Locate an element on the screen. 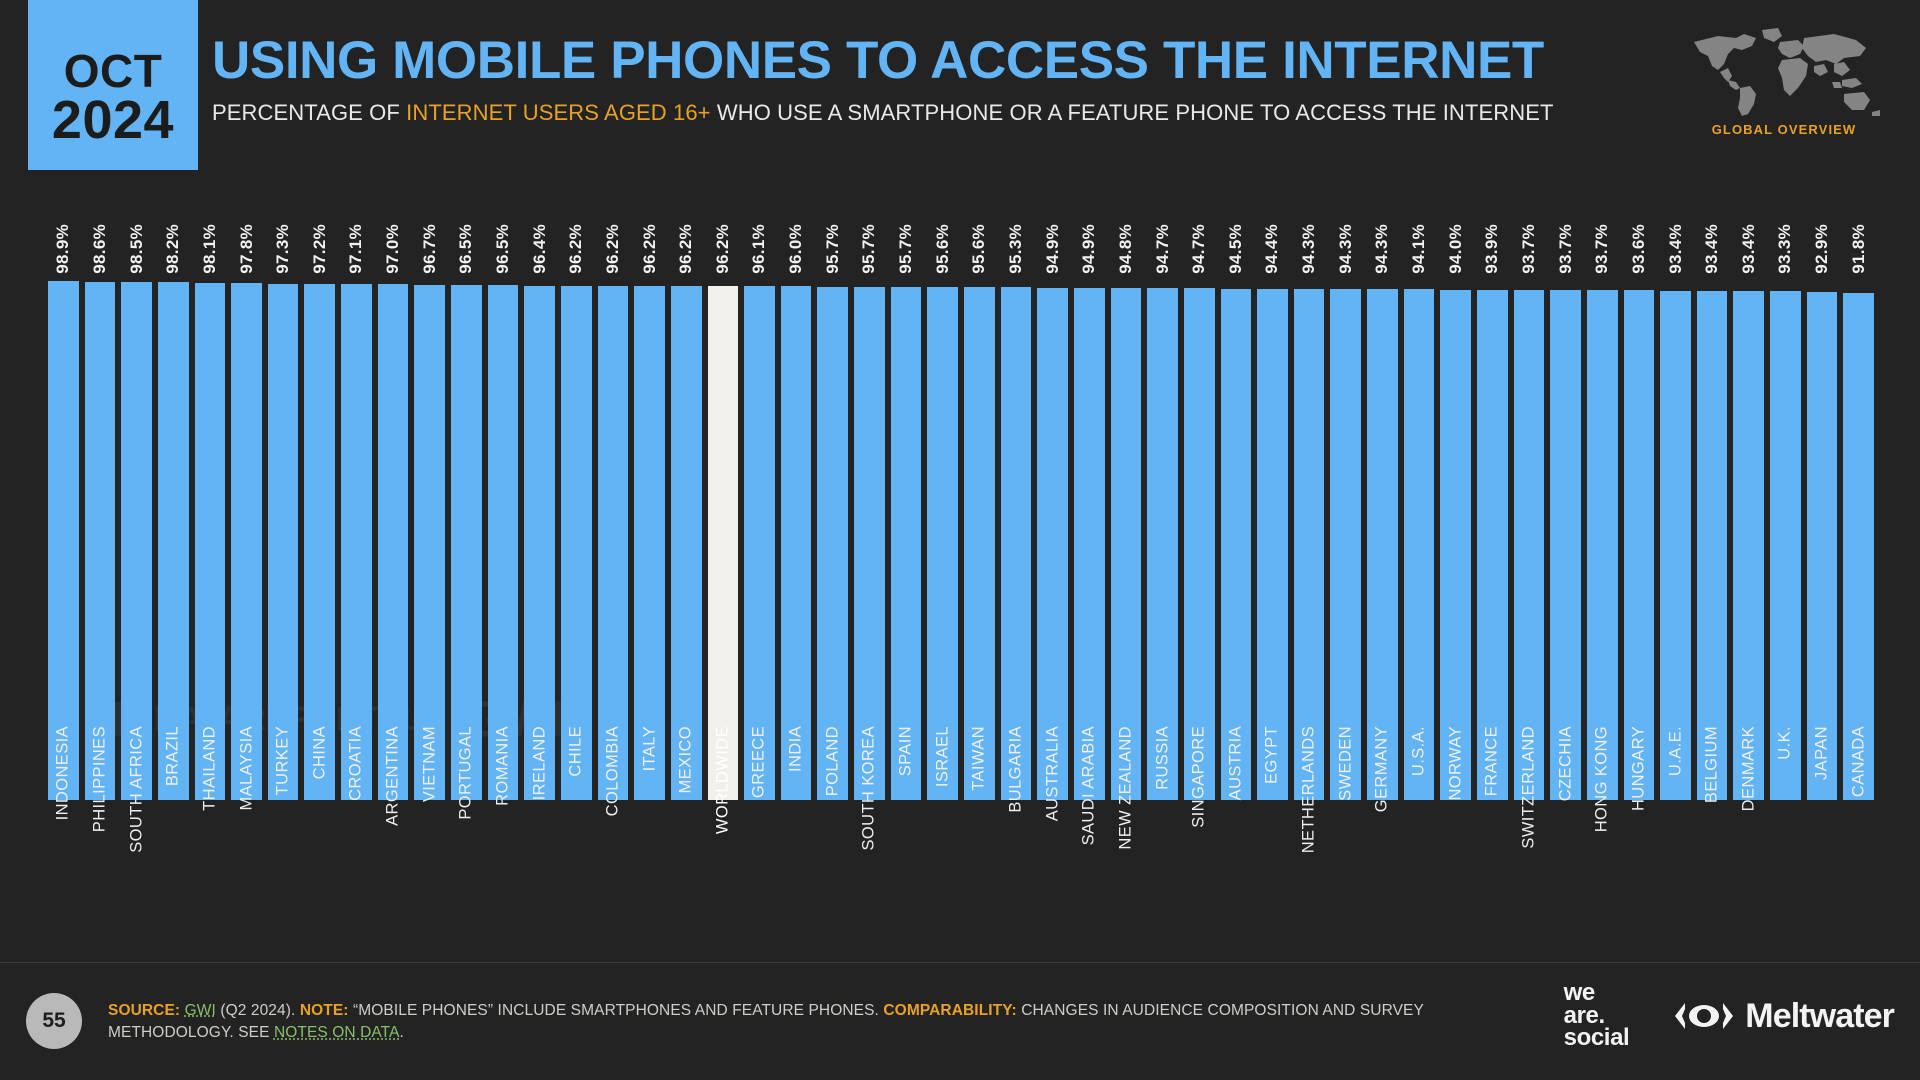  bar-value-label: 93.7% is located at coordinates (1602, 249).